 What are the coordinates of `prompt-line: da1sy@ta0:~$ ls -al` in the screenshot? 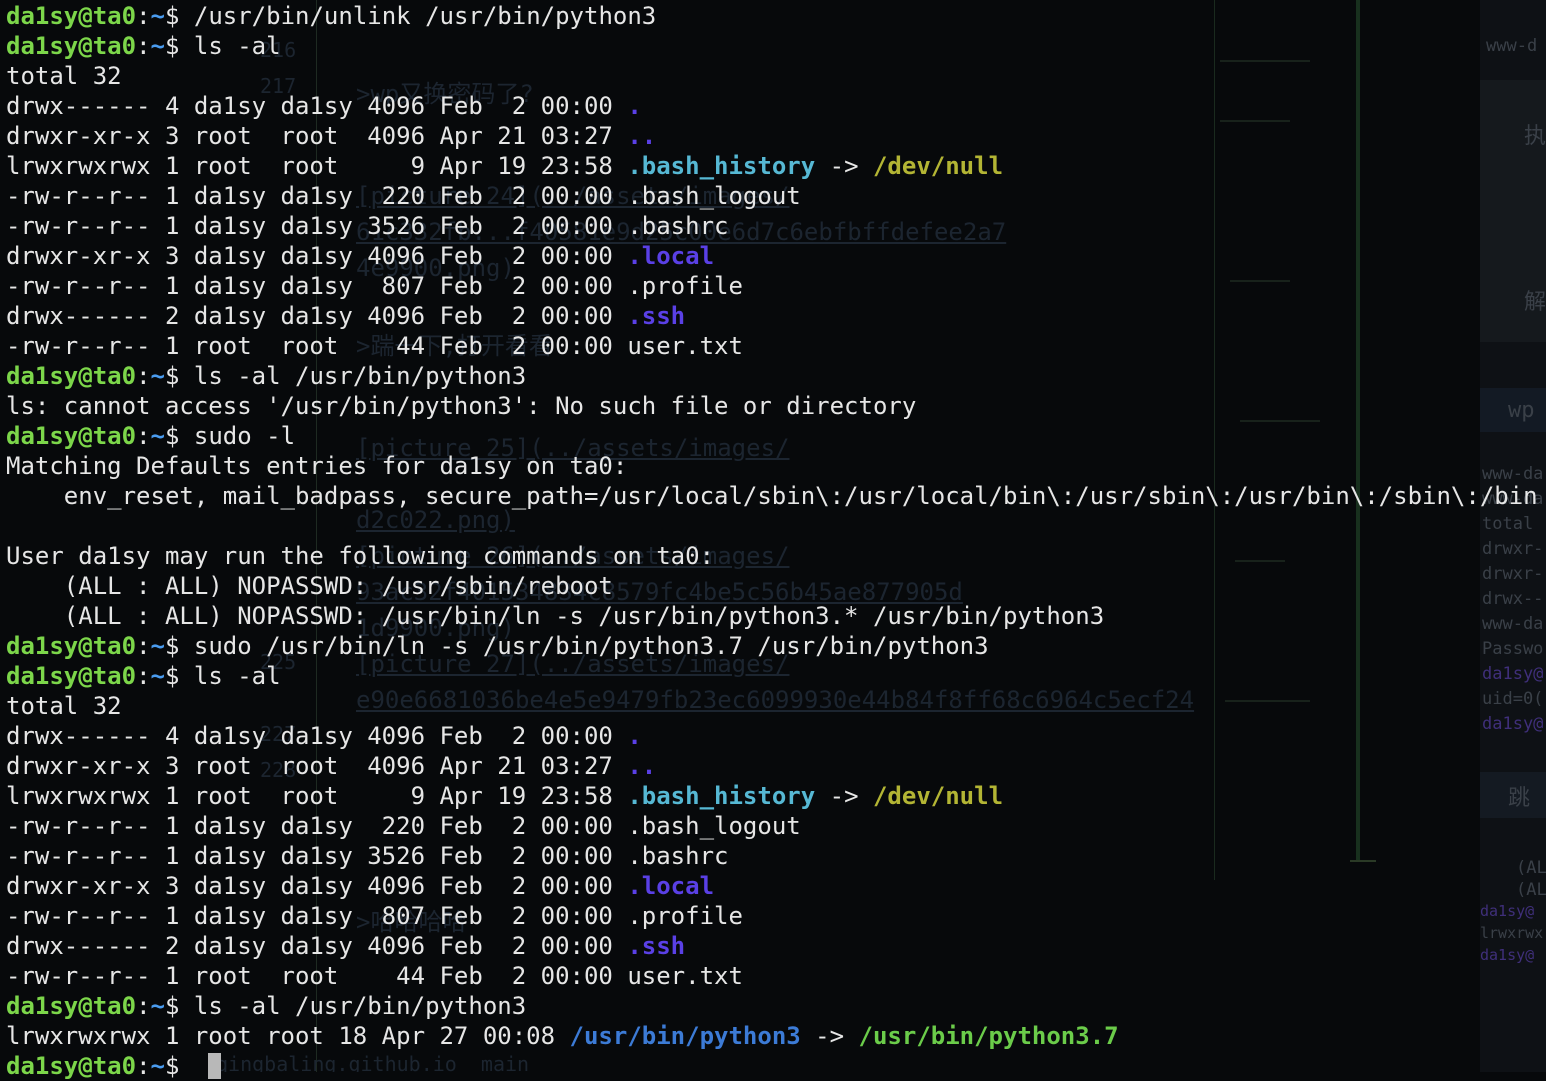 It's located at (776, 676).